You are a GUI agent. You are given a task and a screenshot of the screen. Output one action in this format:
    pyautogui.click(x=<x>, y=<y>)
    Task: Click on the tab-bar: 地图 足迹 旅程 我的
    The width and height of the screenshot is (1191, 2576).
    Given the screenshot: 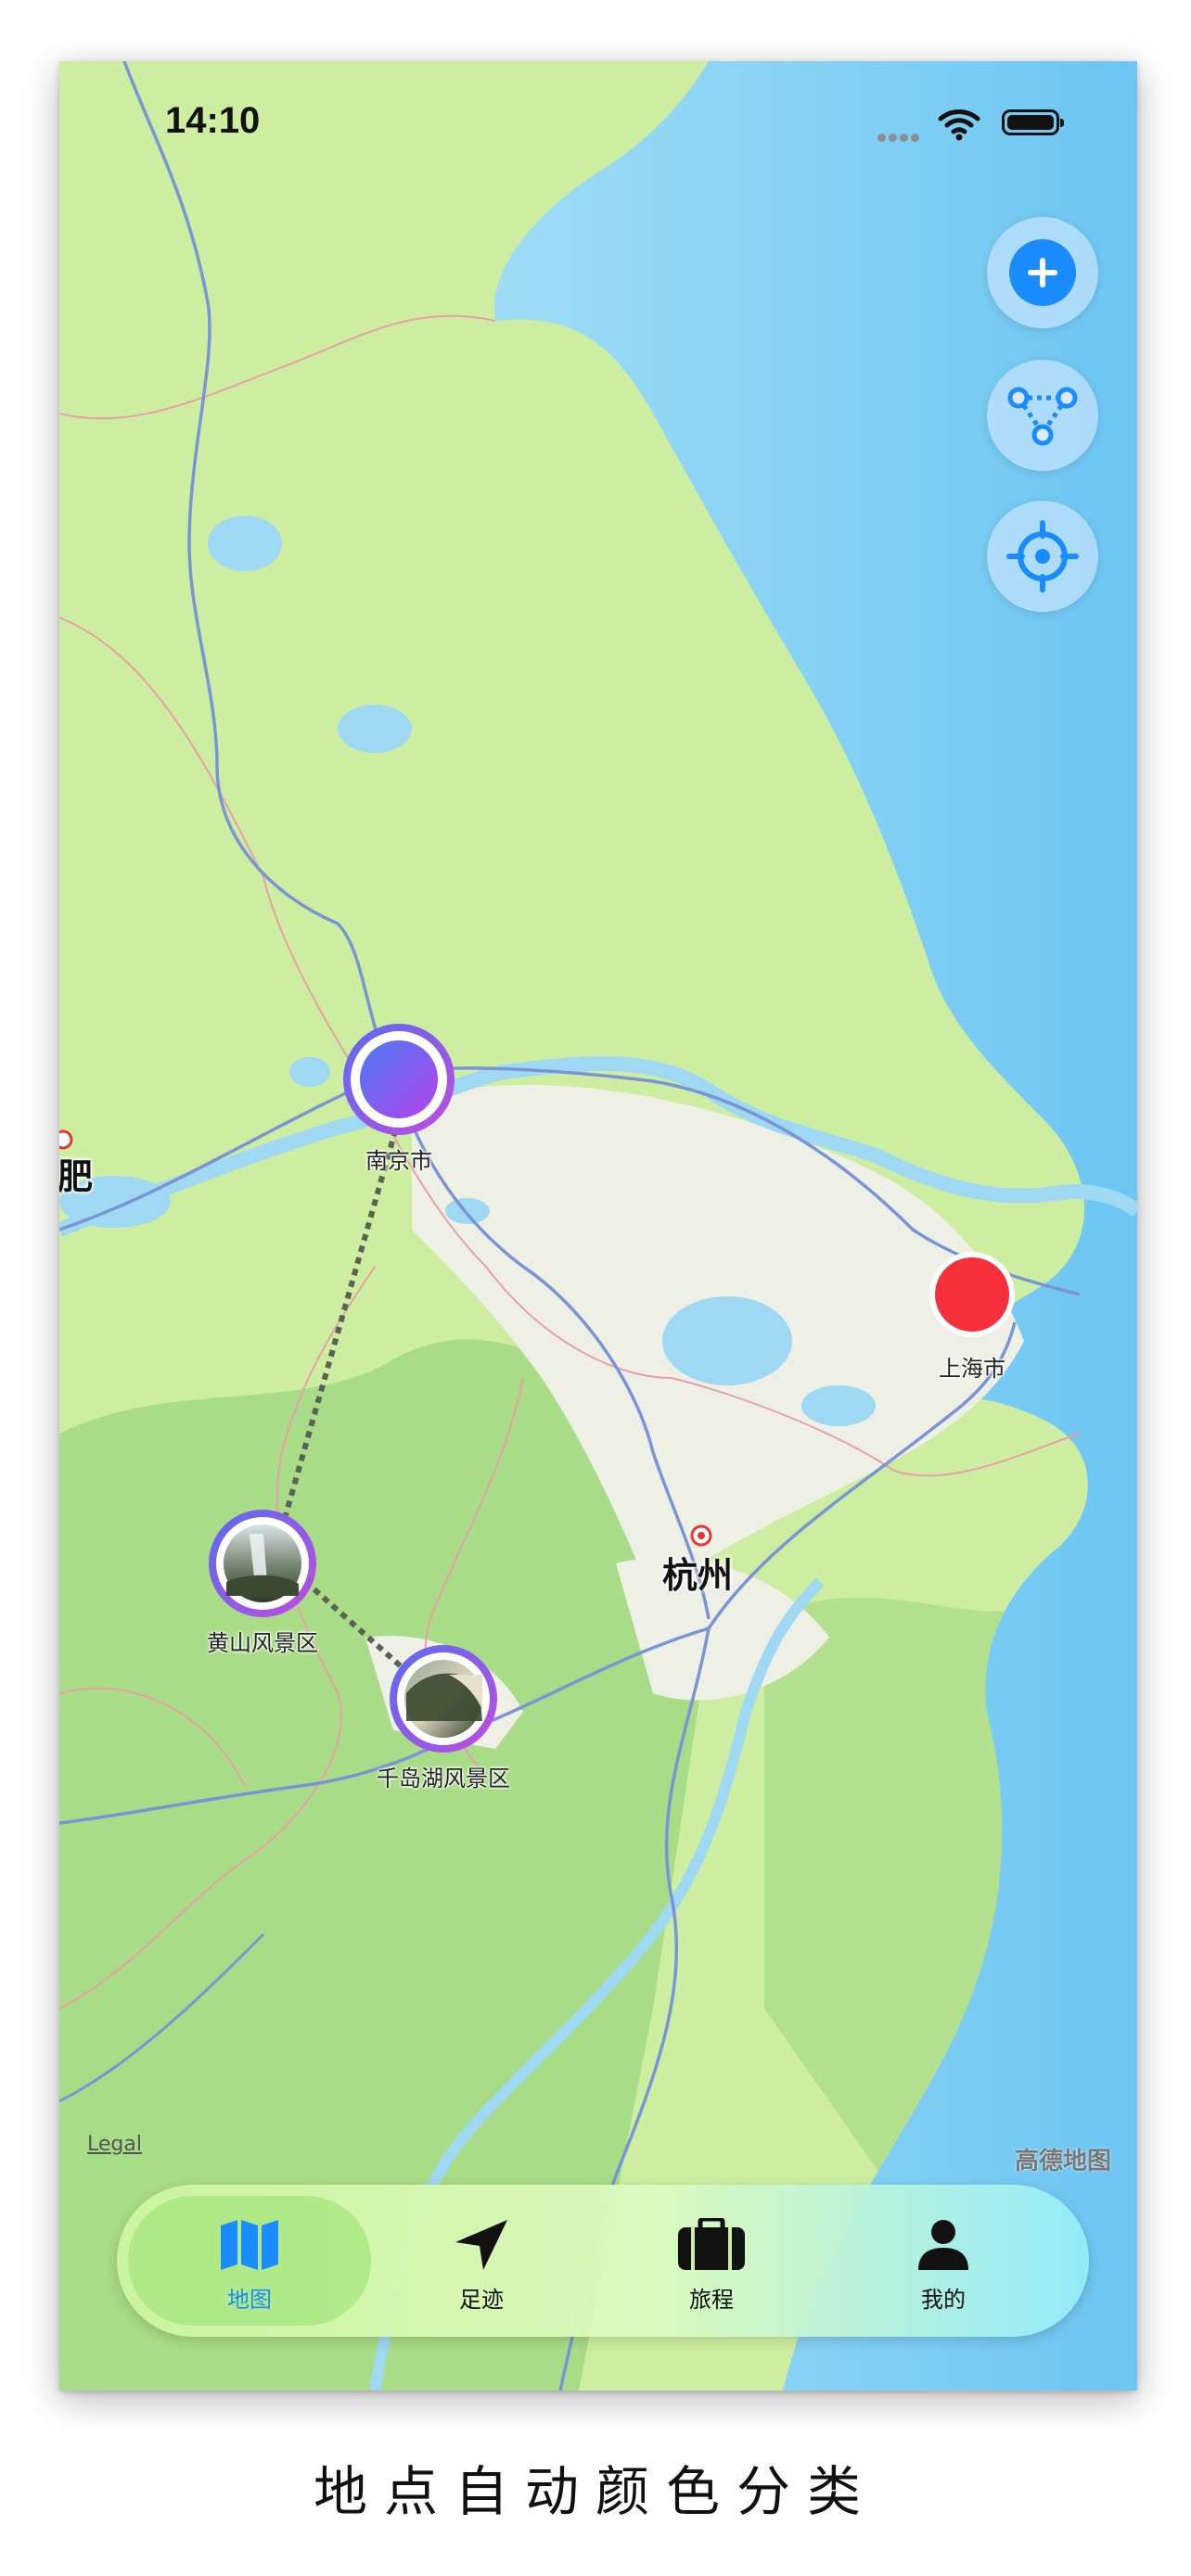 What is the action you would take?
    pyautogui.click(x=603, y=2261)
    